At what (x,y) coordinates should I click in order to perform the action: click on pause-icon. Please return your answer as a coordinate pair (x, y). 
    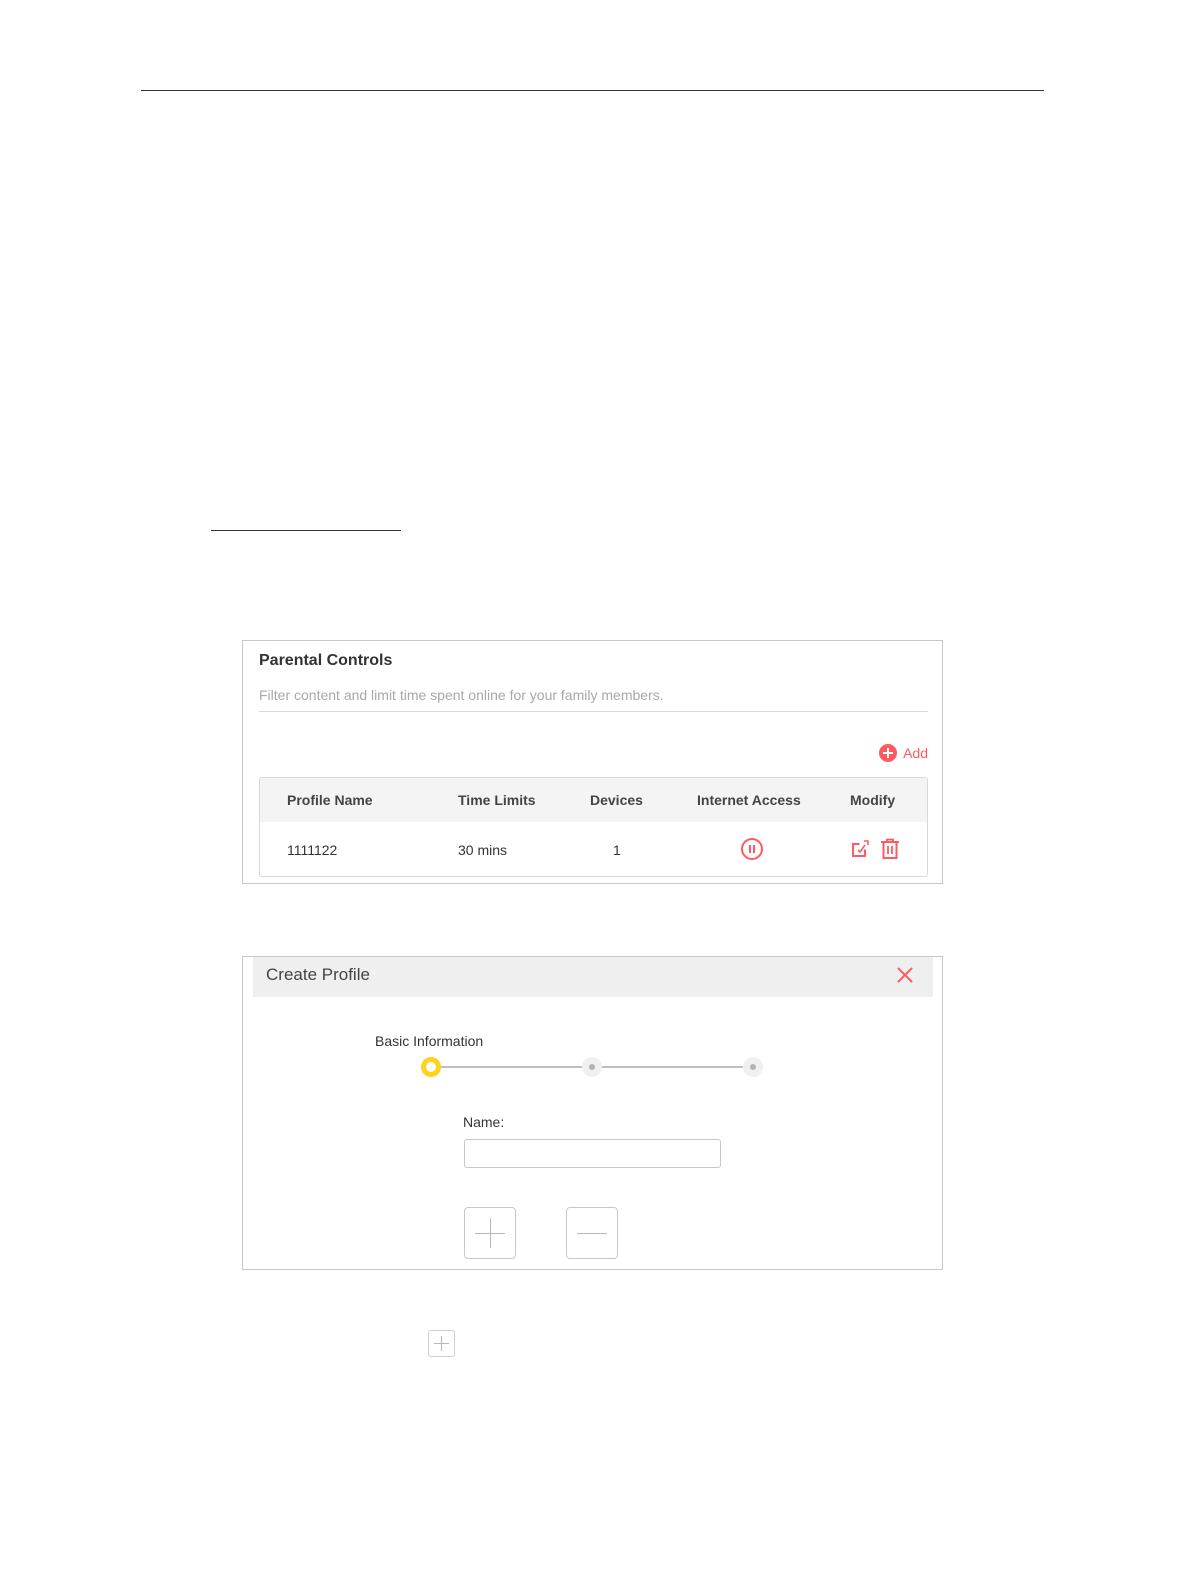
    Looking at the image, I should click on (752, 849).